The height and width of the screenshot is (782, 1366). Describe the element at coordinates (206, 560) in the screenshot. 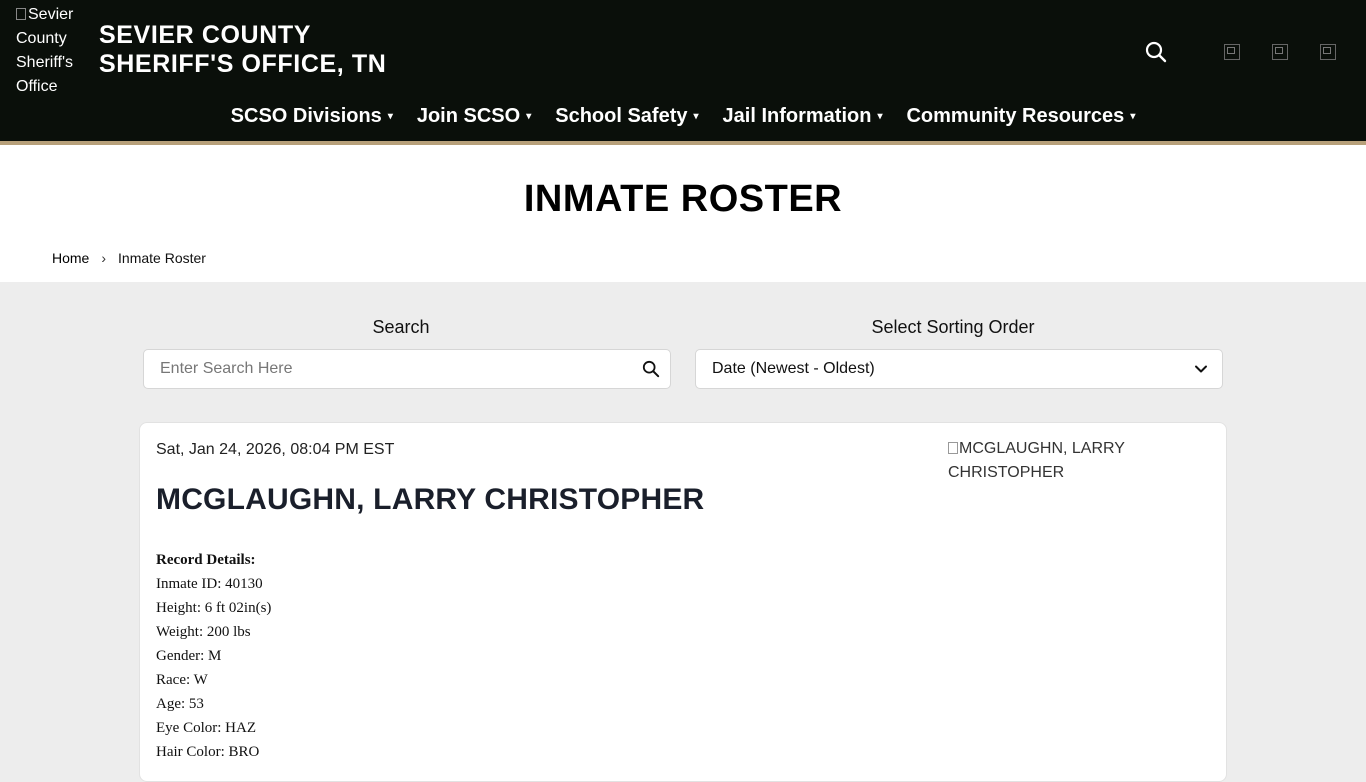

I see `record-details-heading: Record Details:` at that location.